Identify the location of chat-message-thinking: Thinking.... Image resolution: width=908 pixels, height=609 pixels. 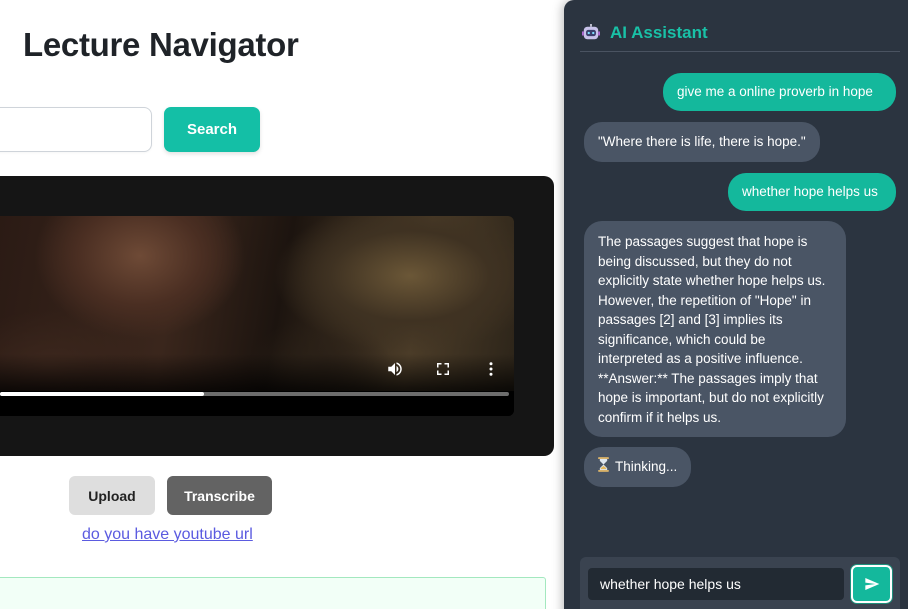
(638, 467).